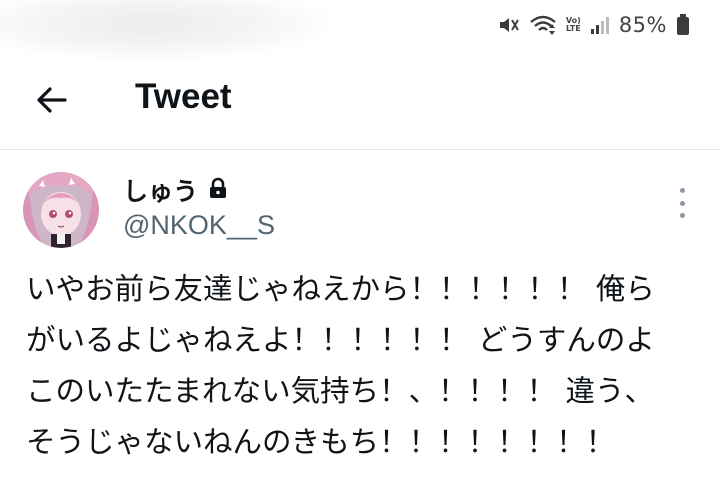 Image resolution: width=720 pixels, height=478 pixels. Describe the element at coordinates (340, 289) in the screenshot. I see `tweet-text-line: いやお前ら友達じゃねえから！！！！！！ 俺ら` at that location.